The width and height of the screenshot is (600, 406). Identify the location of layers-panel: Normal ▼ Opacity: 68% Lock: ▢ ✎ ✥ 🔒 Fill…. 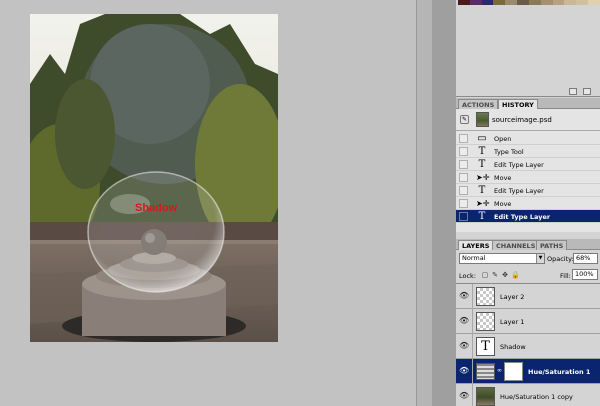
(528, 328).